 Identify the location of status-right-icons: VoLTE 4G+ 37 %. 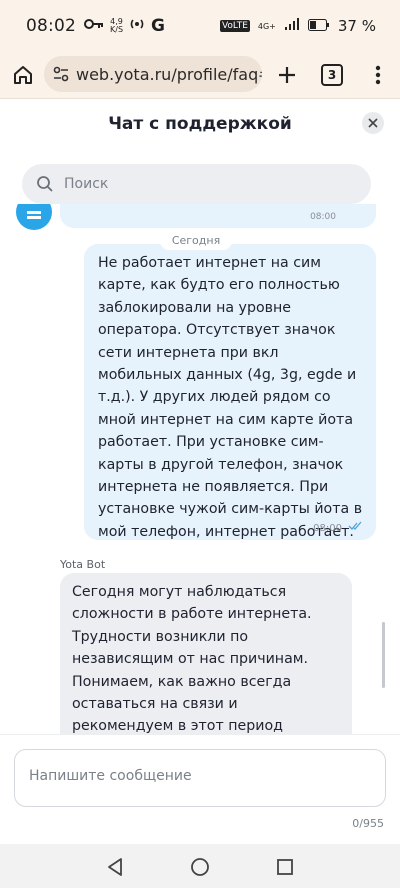
(297, 26).